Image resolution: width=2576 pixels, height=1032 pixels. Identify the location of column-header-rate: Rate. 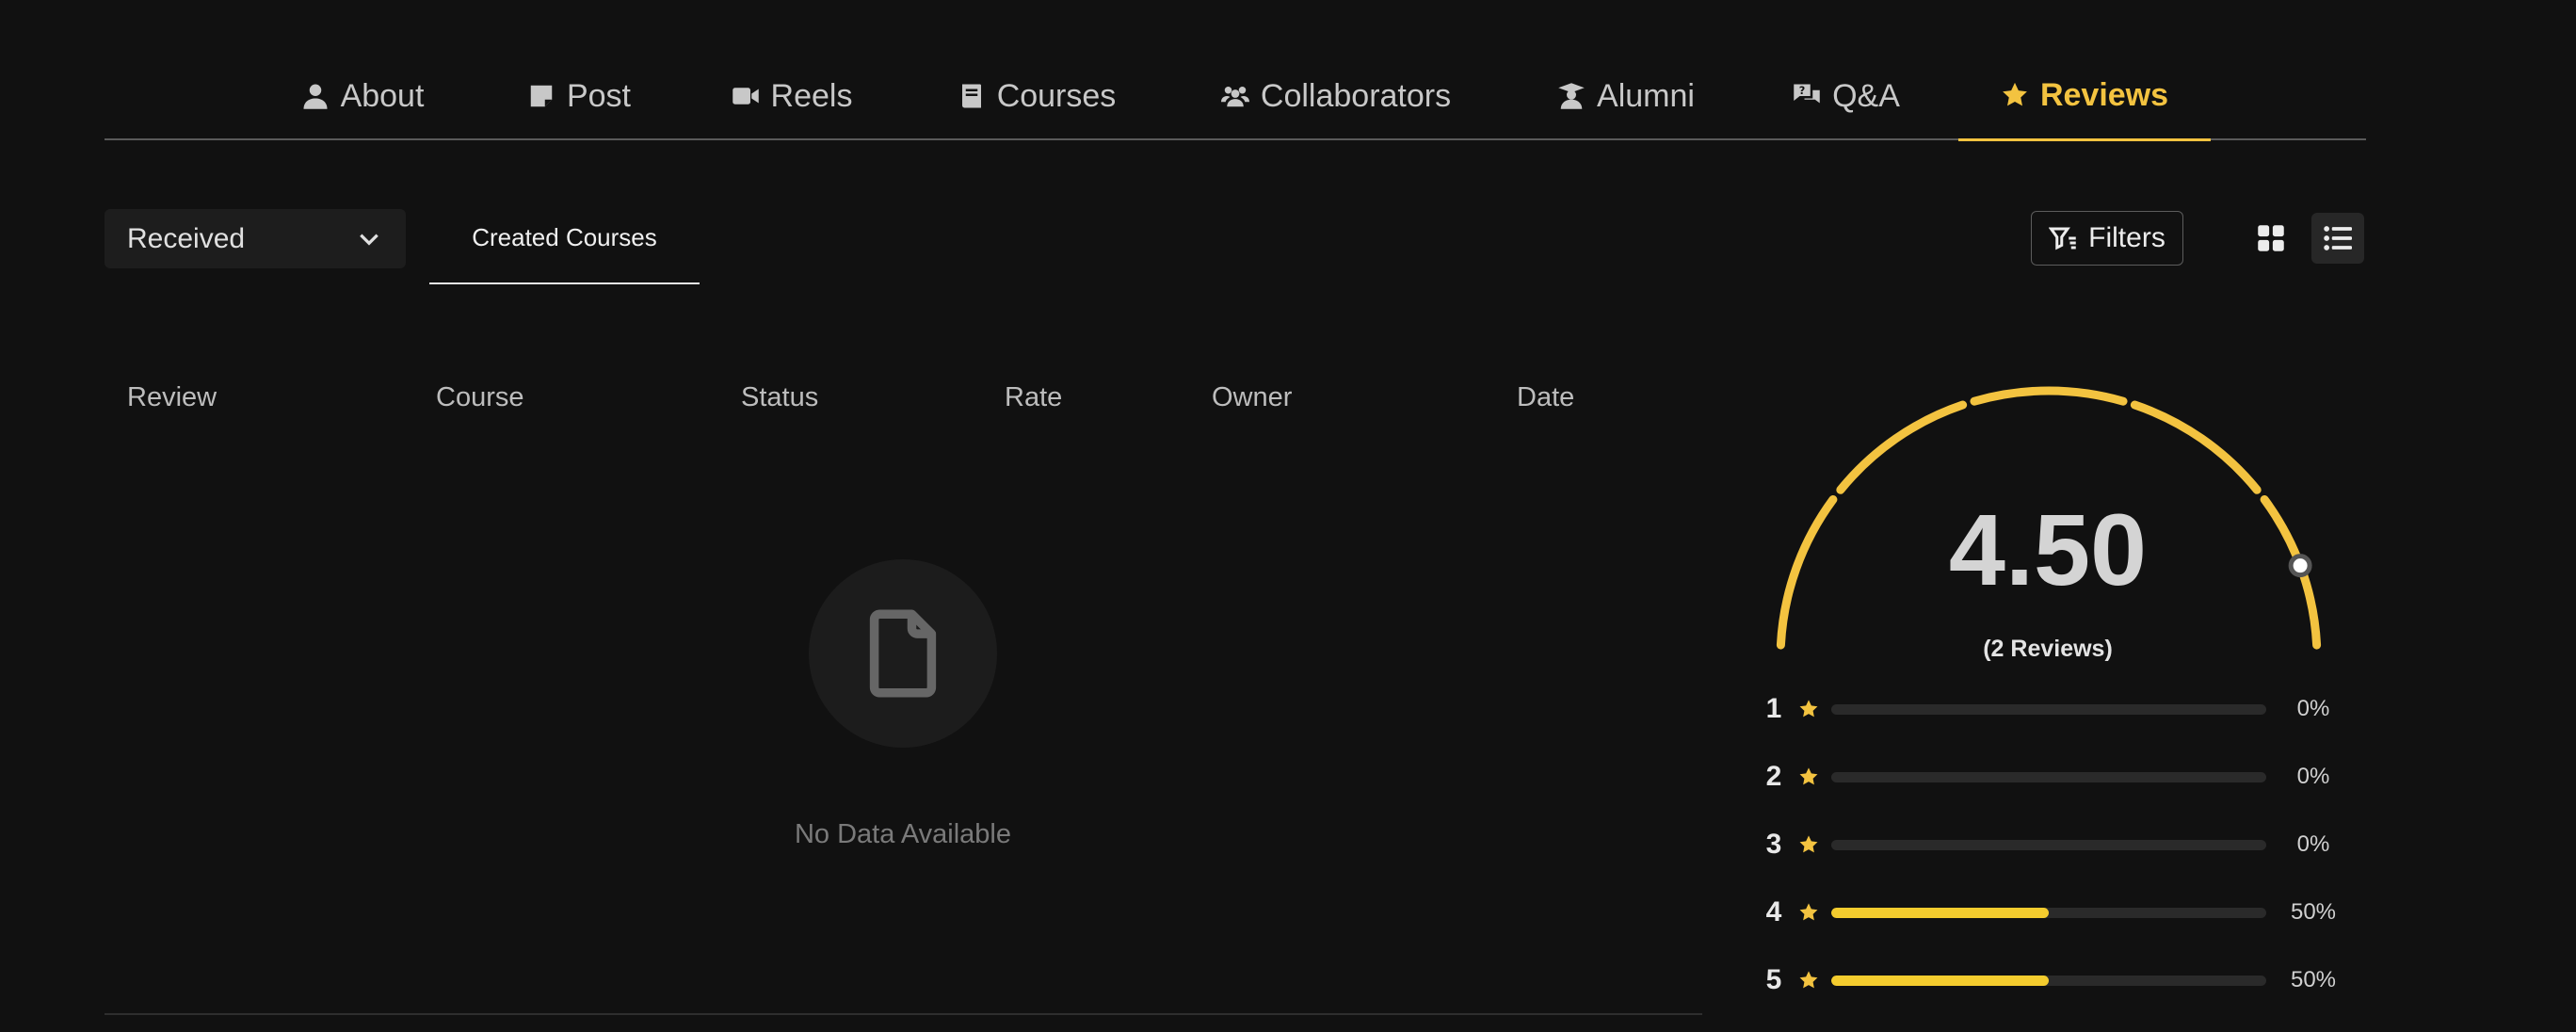
(1033, 397).